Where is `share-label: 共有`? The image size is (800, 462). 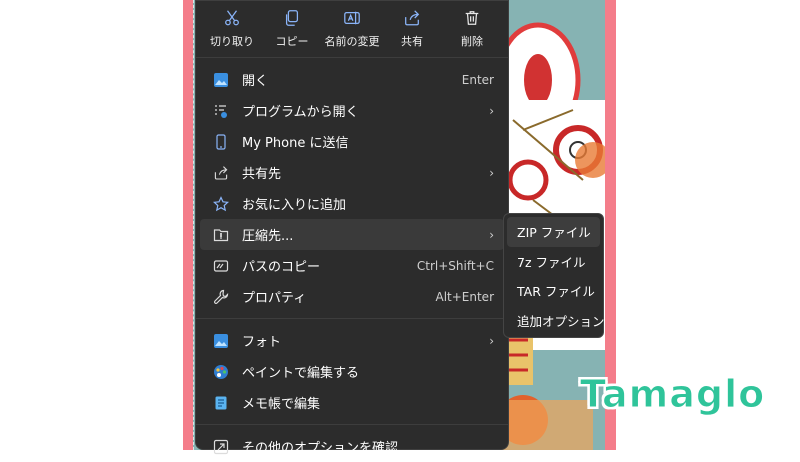 share-label: 共有 is located at coordinates (412, 41).